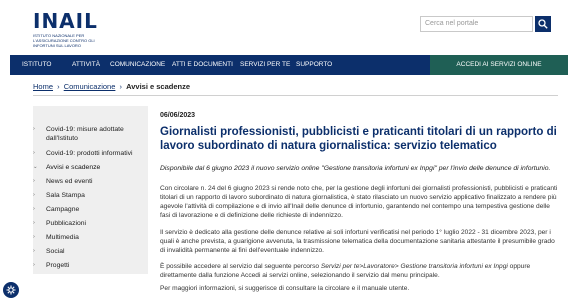 The height and width of the screenshot is (300, 568). Describe the element at coordinates (158, 86) in the screenshot. I see `breadcrumb-current: Avvisi e scadenze` at that location.